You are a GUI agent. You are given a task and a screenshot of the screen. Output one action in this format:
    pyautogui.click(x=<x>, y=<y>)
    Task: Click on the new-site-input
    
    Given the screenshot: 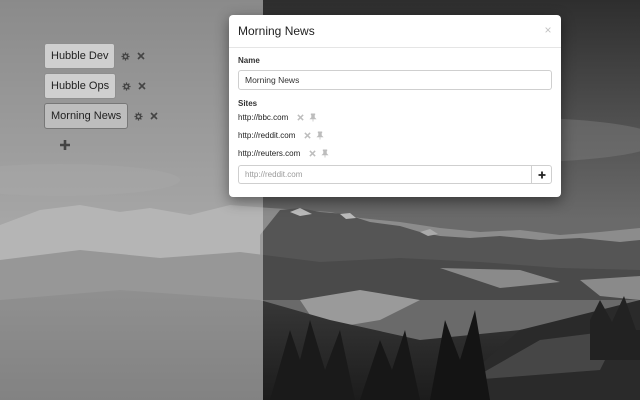 What is the action you would take?
    pyautogui.click(x=384, y=174)
    